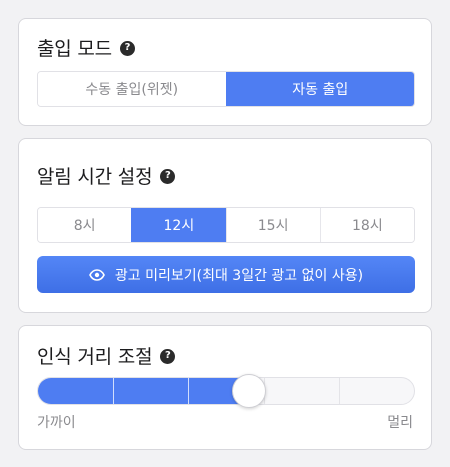 This screenshot has width=450, height=467. I want to click on eye-icon, so click(97, 274).